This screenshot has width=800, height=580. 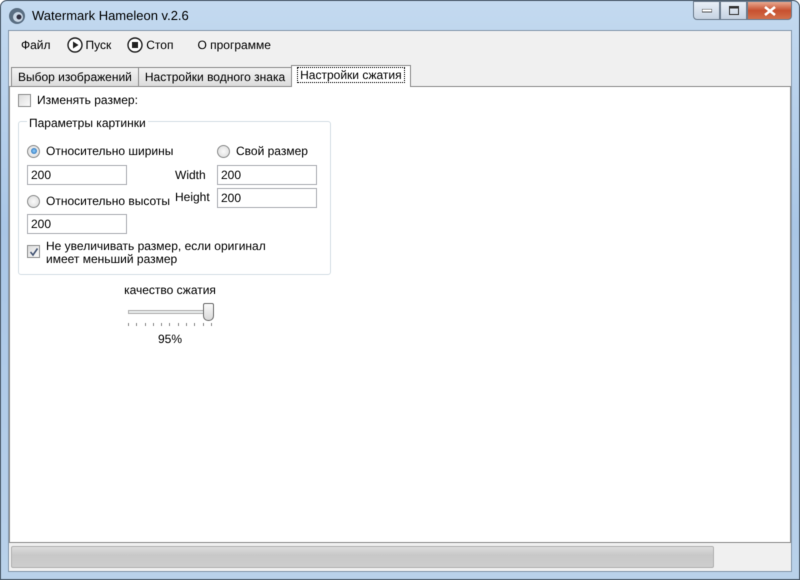 What do you see at coordinates (234, 45) in the screenshot?
I see `menu-item: О программе` at bounding box center [234, 45].